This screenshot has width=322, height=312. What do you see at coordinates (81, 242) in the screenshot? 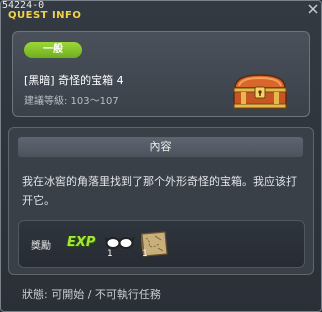
I see `exp-icon: EXP` at bounding box center [81, 242].